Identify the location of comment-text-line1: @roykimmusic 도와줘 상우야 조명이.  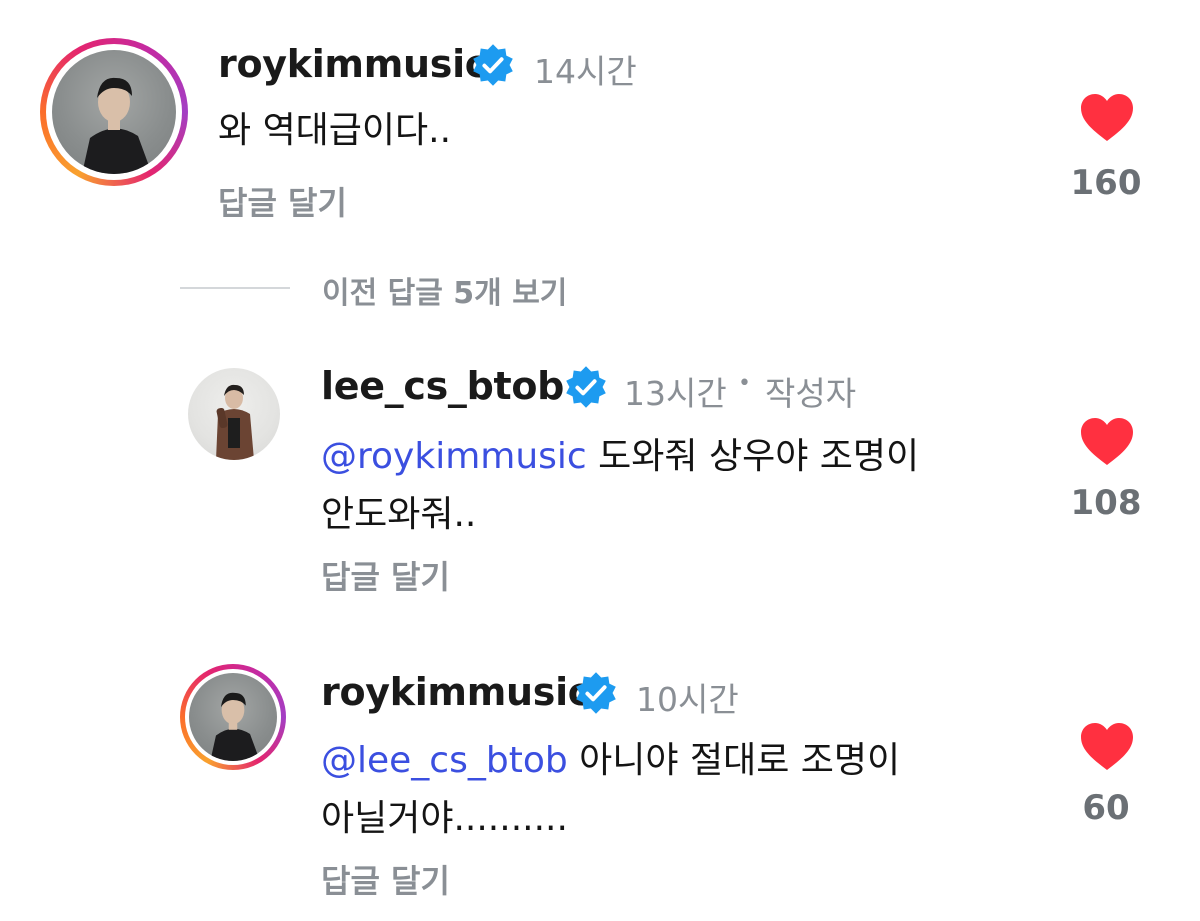
(620, 457).